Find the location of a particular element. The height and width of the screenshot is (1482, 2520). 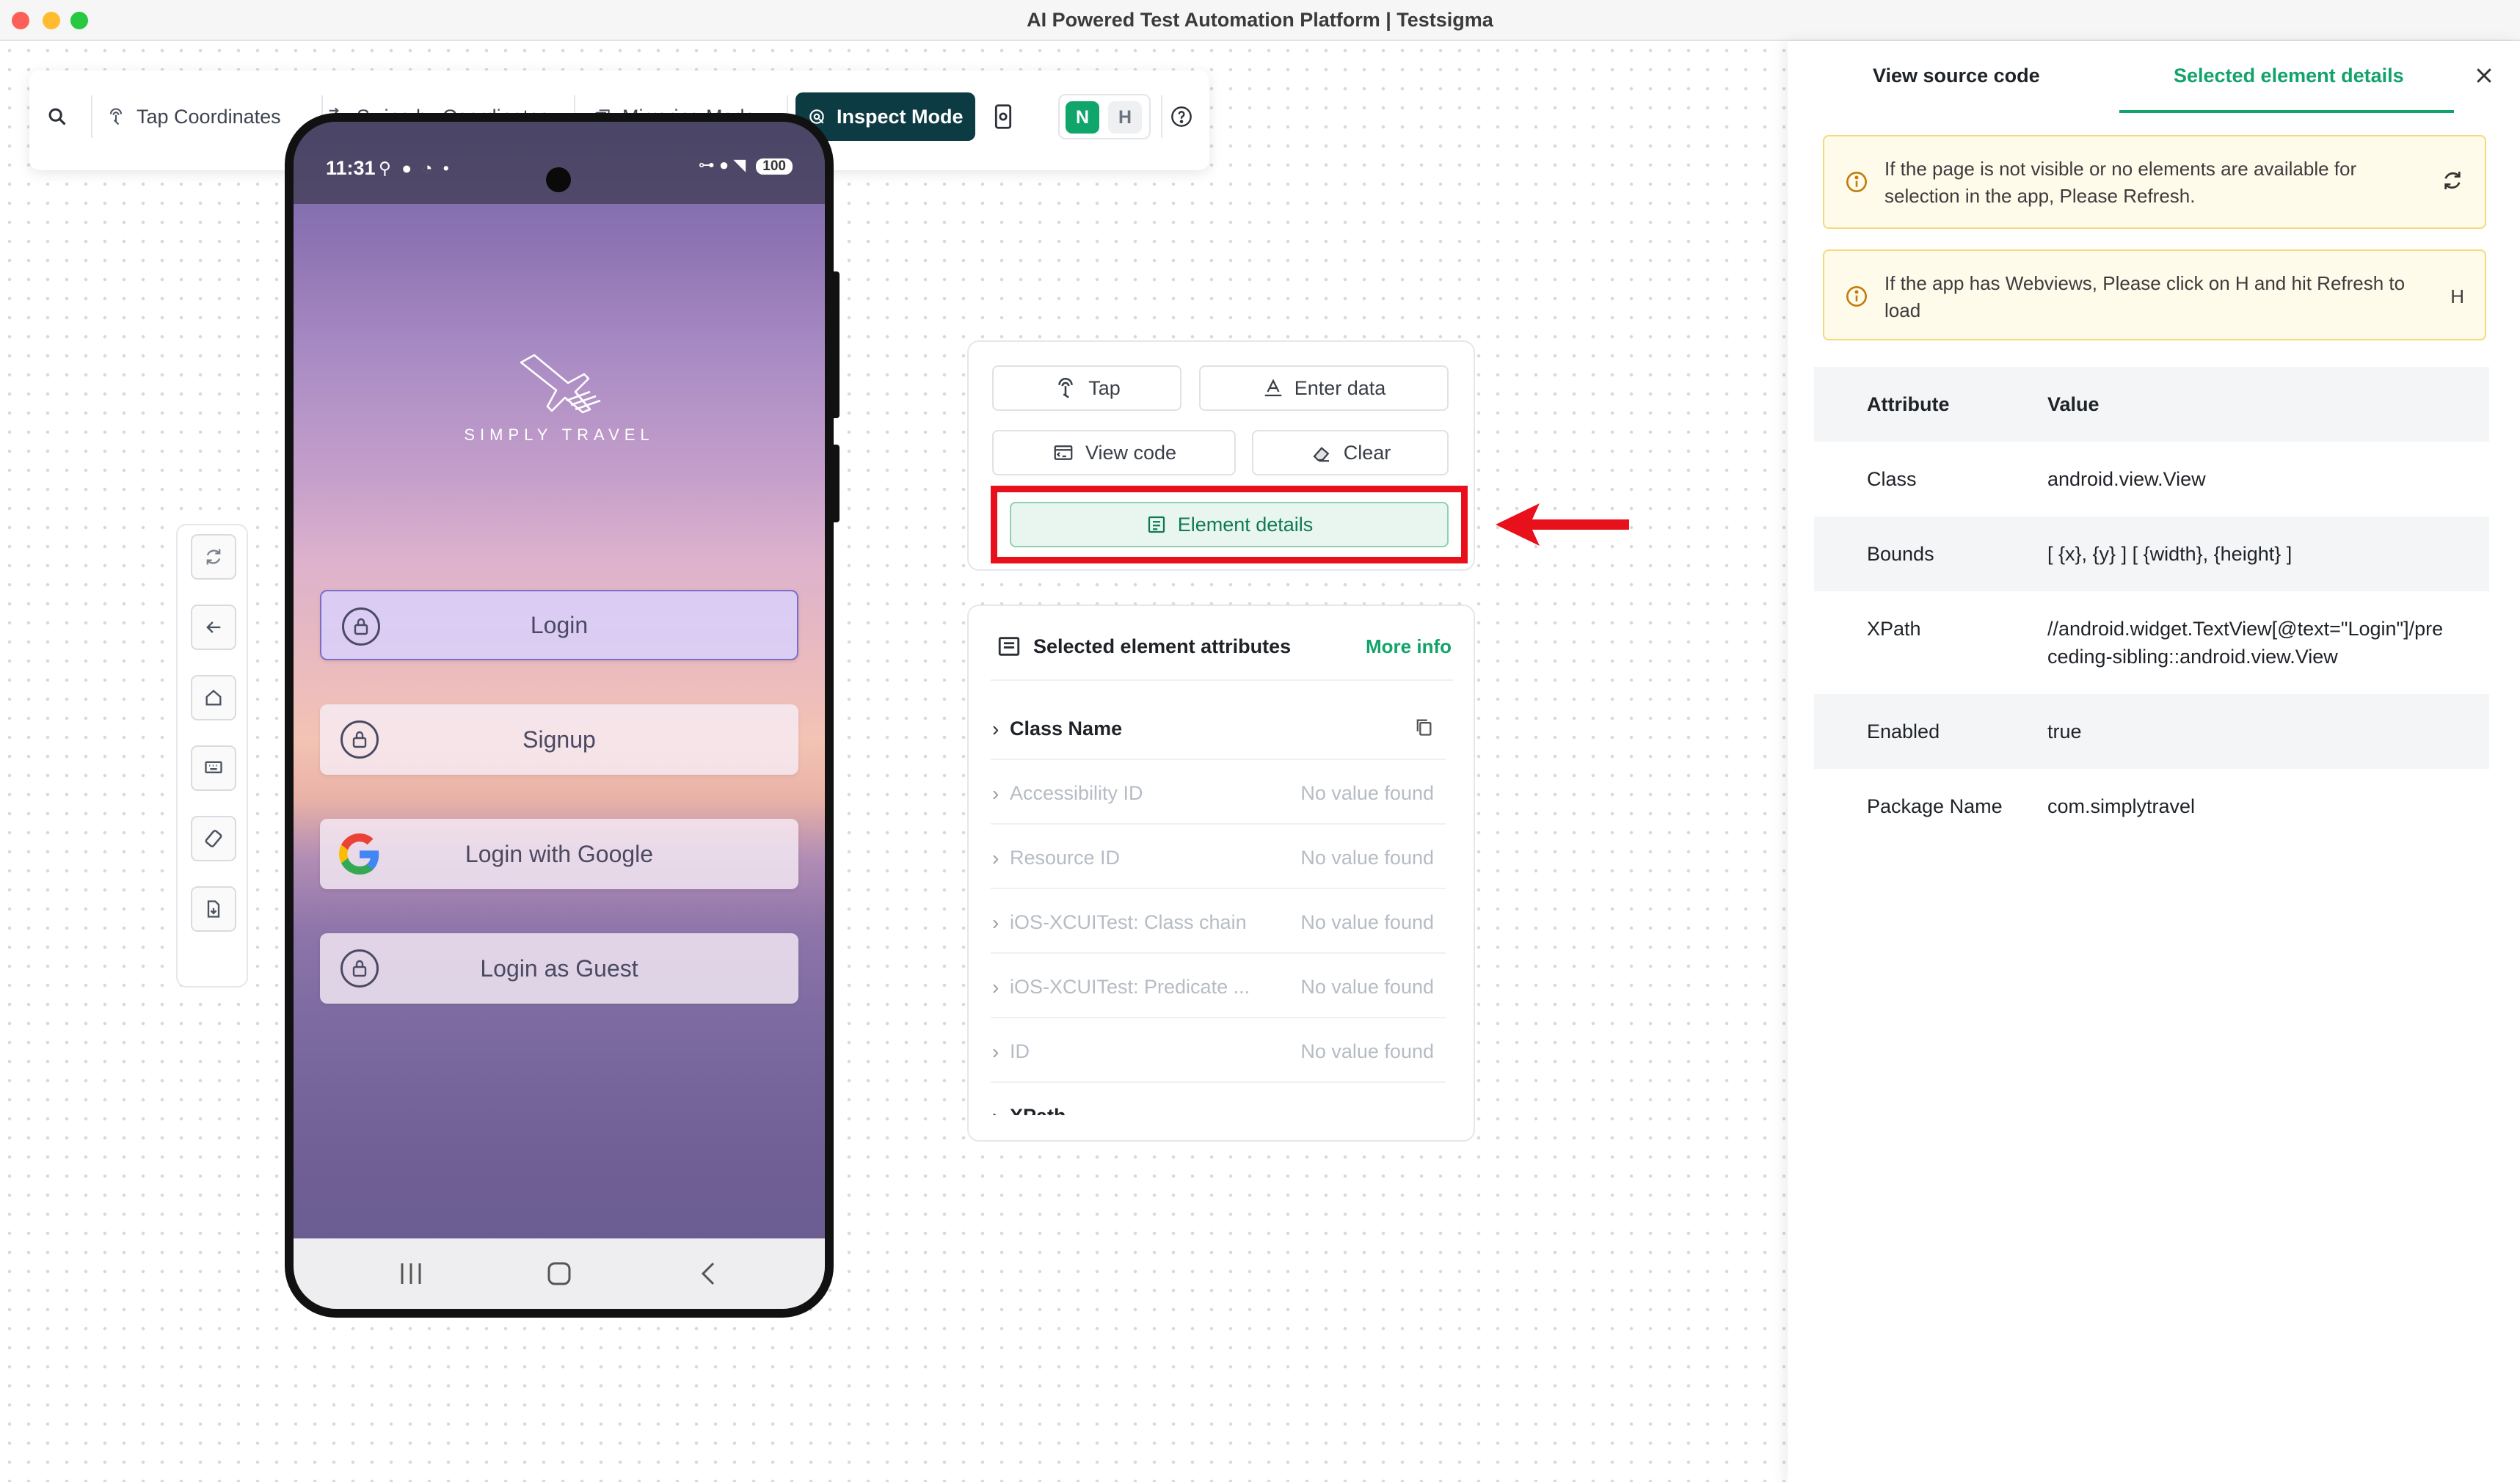

detail-attribute: Package Name is located at coordinates (1935, 806).